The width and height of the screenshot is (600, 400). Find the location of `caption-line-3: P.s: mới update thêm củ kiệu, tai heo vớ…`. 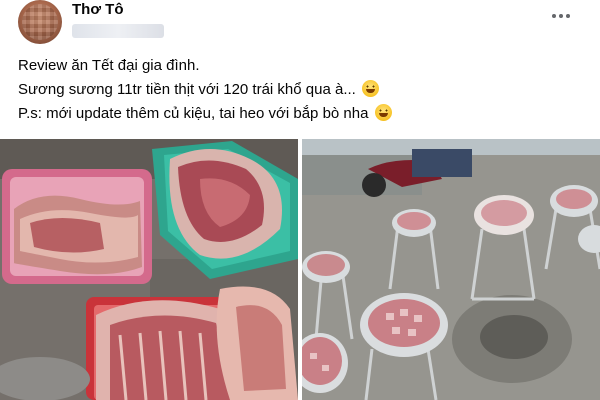

caption-line-3: P.s: mới update thêm củ kiệu, tai heo vớ… is located at coordinates (303, 114).